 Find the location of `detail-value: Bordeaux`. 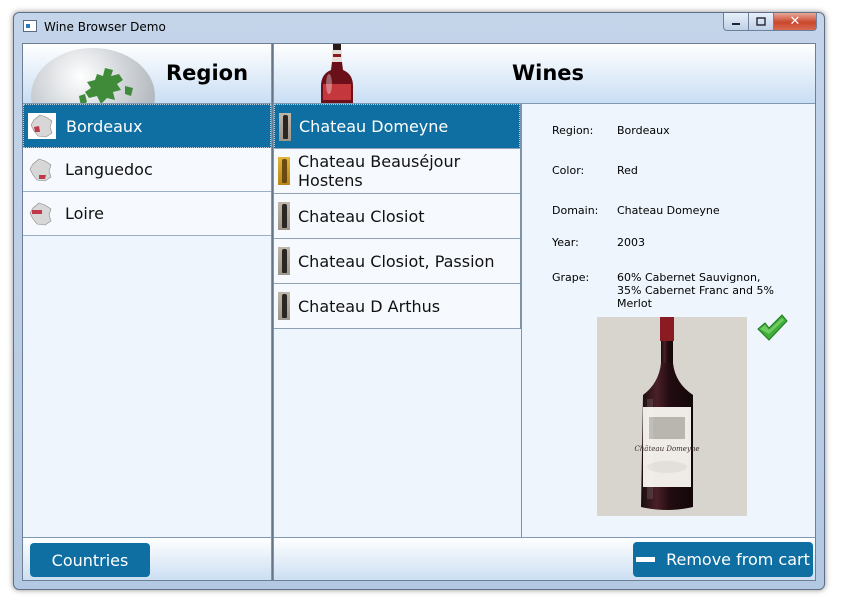

detail-value: Bordeaux is located at coordinates (643, 130).